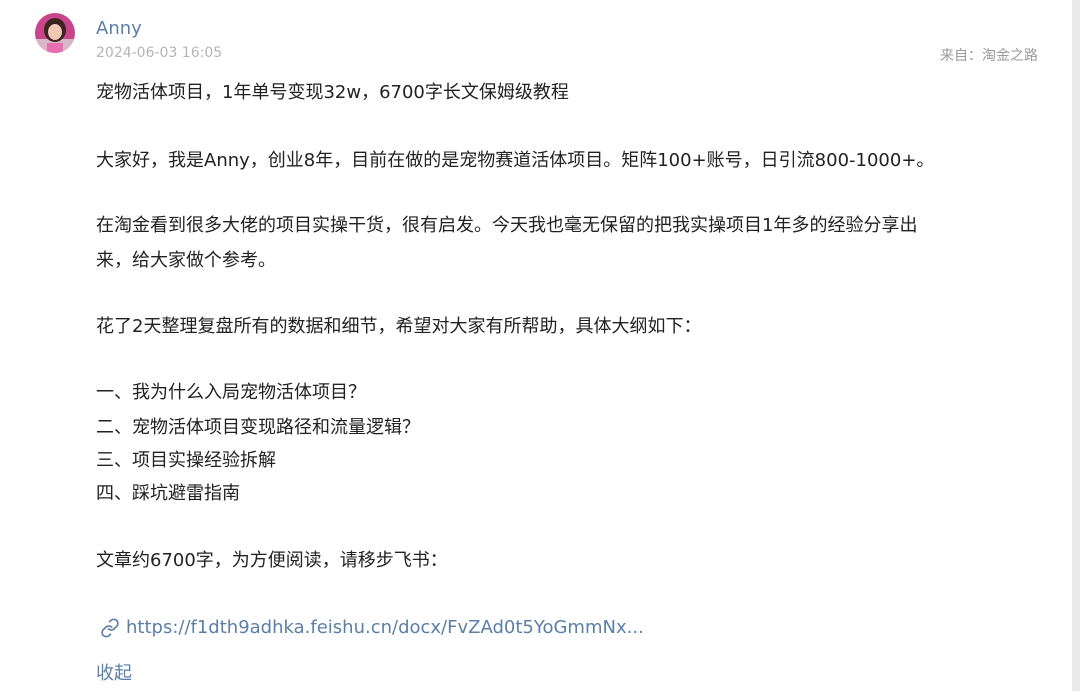  What do you see at coordinates (332, 92) in the screenshot?
I see `post-title: 宠物活体项目，1年单号变现32w，6700字长文保姆级教程` at bounding box center [332, 92].